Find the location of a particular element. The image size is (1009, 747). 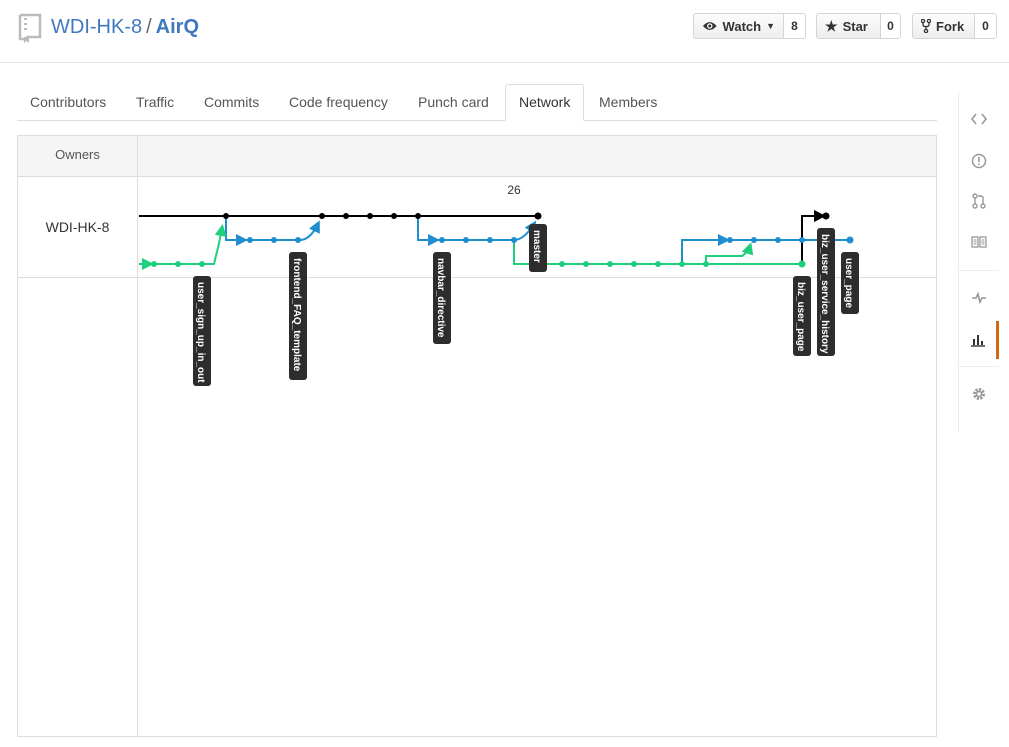

star-label: Star is located at coordinates (855, 26).